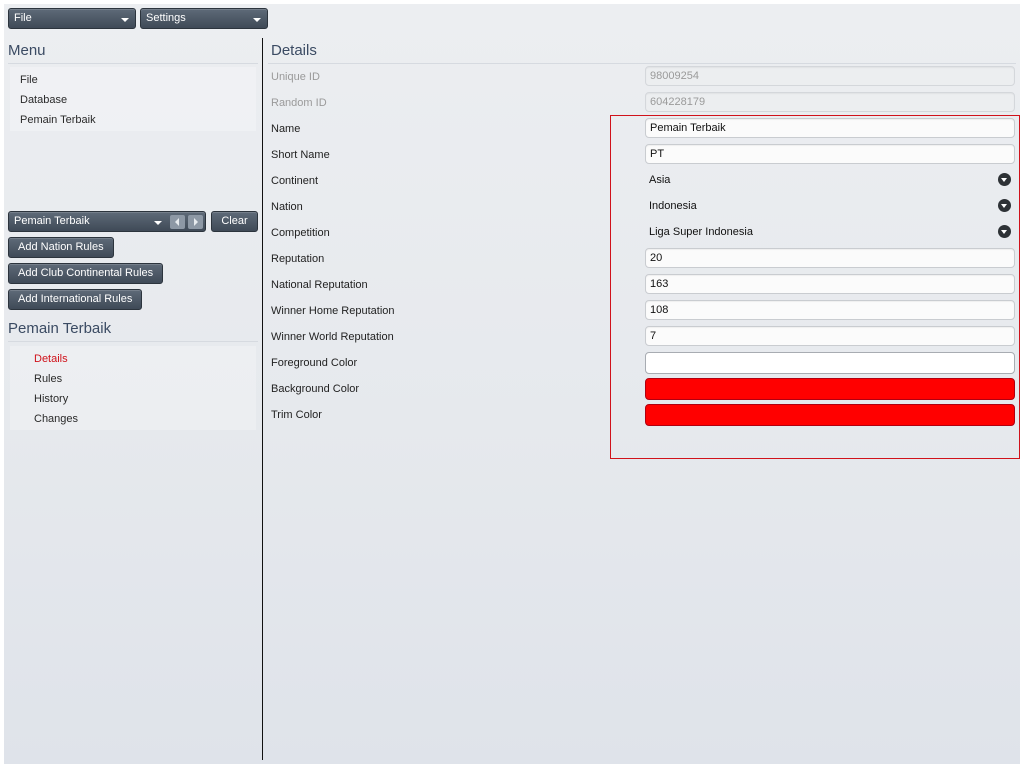  What do you see at coordinates (830, 336) in the screenshot?
I see `winner-world-reputation-field: 7` at bounding box center [830, 336].